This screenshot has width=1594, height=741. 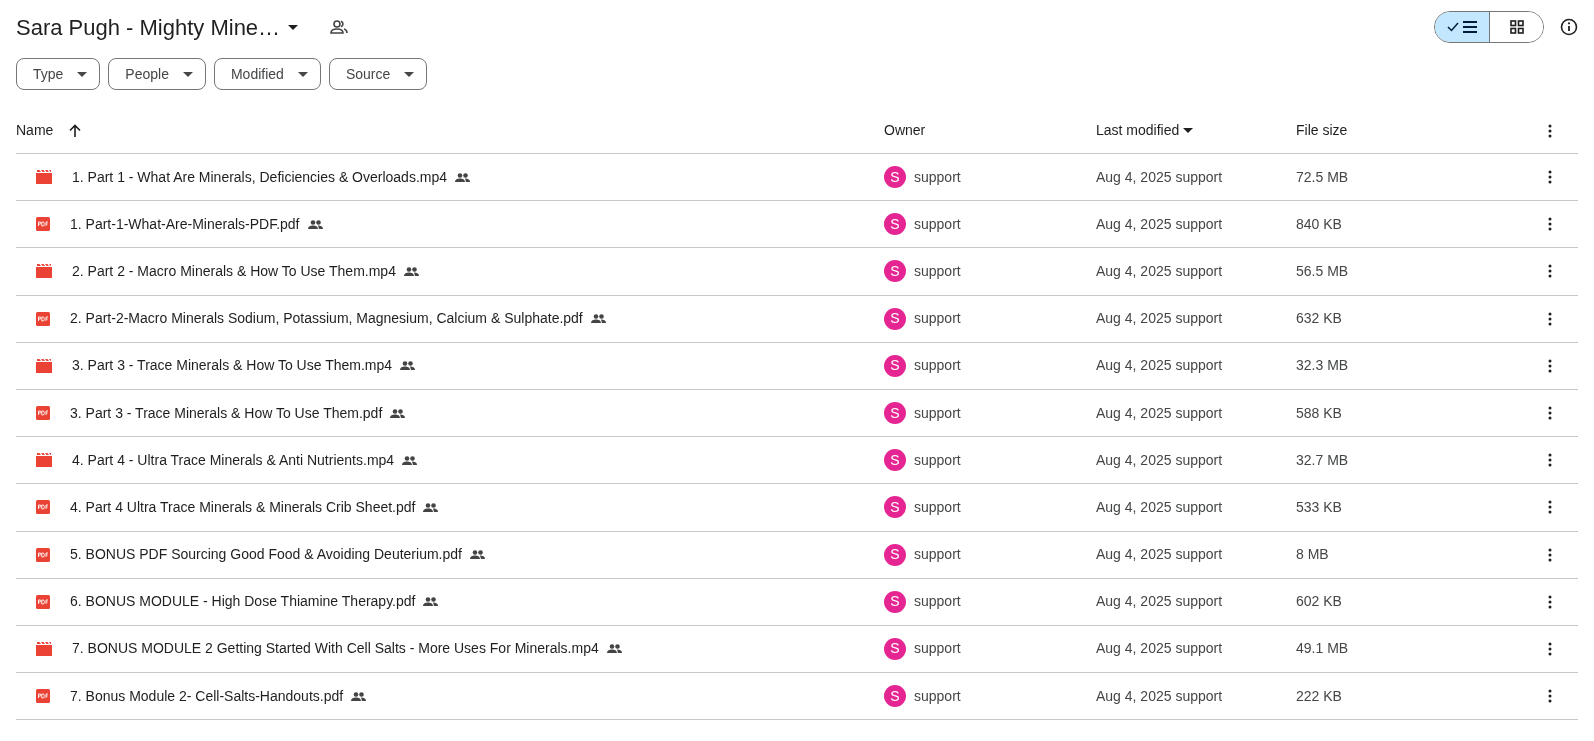 What do you see at coordinates (1319, 695) in the screenshot?
I see `file-size: 222 KB` at bounding box center [1319, 695].